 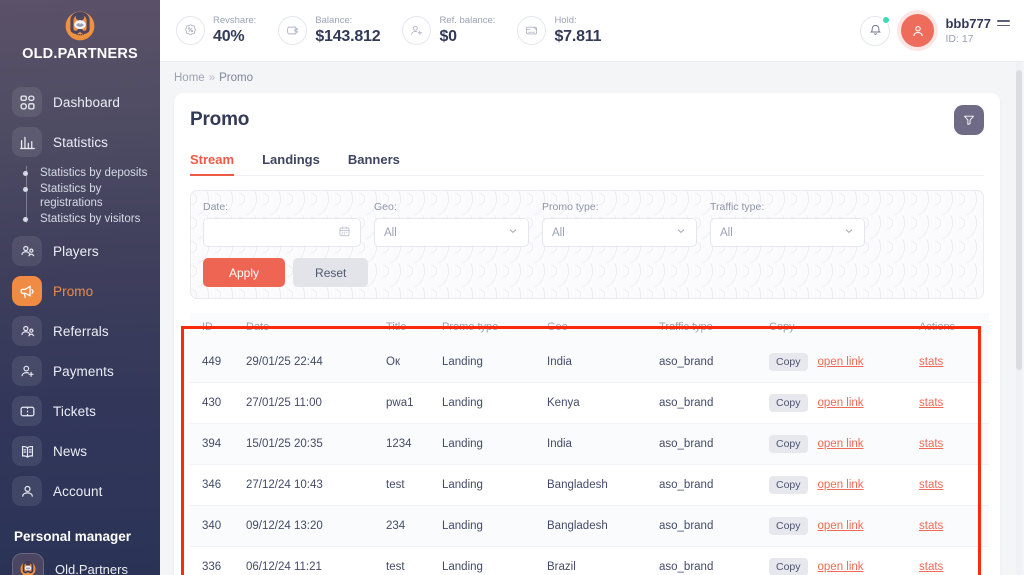 I want to click on sidebar-item-label: Referrals, so click(x=81, y=331).